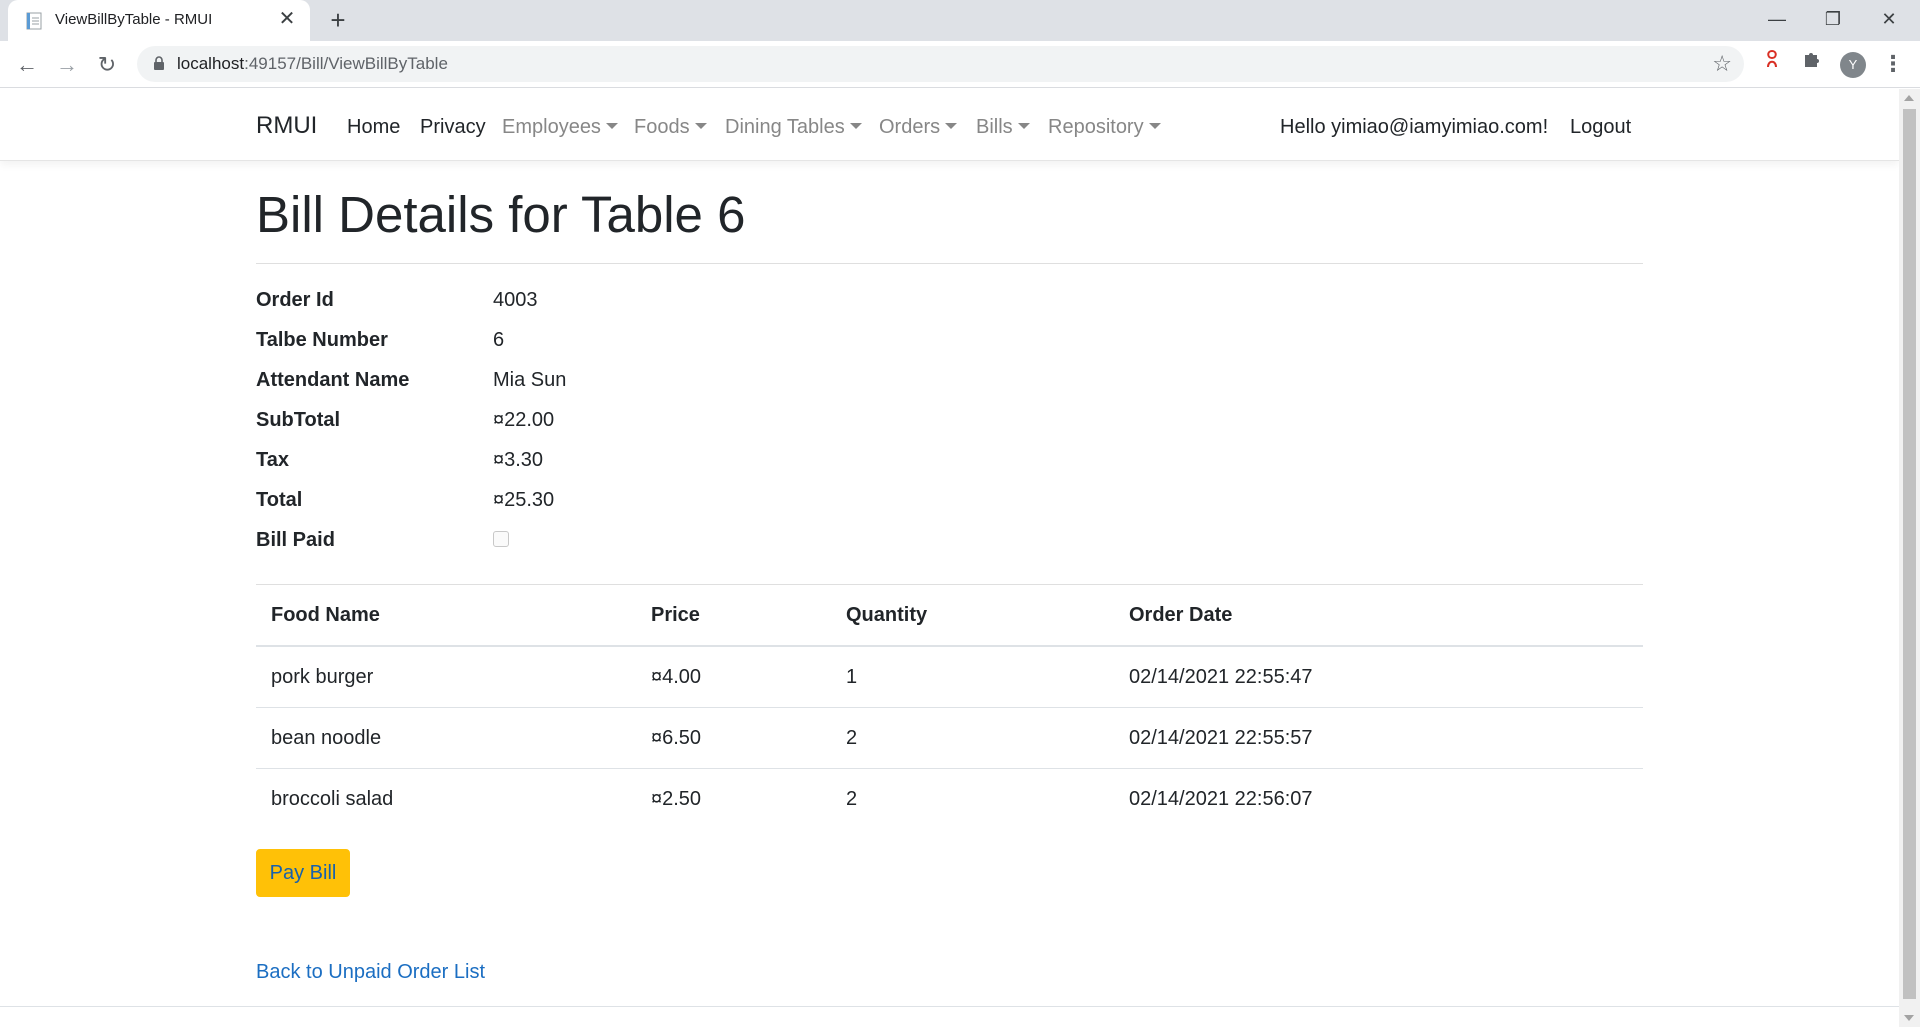  What do you see at coordinates (279, 500) in the screenshot?
I see `detail-label-total: Total` at bounding box center [279, 500].